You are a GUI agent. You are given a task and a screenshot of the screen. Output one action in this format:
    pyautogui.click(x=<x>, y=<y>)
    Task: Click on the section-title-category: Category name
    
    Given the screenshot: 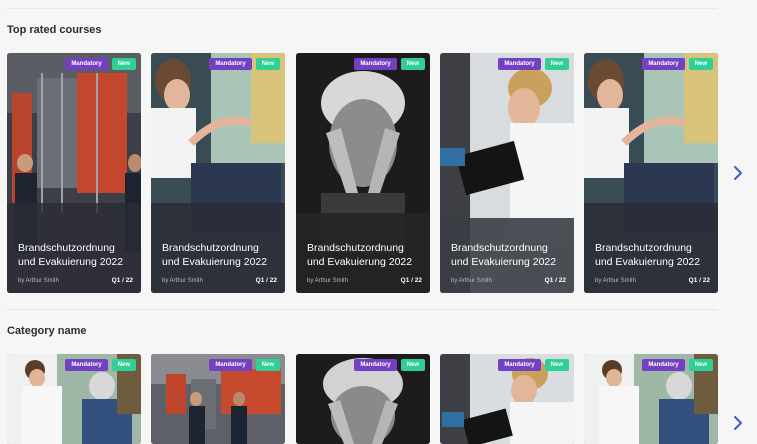 What is the action you would take?
    pyautogui.click(x=47, y=331)
    